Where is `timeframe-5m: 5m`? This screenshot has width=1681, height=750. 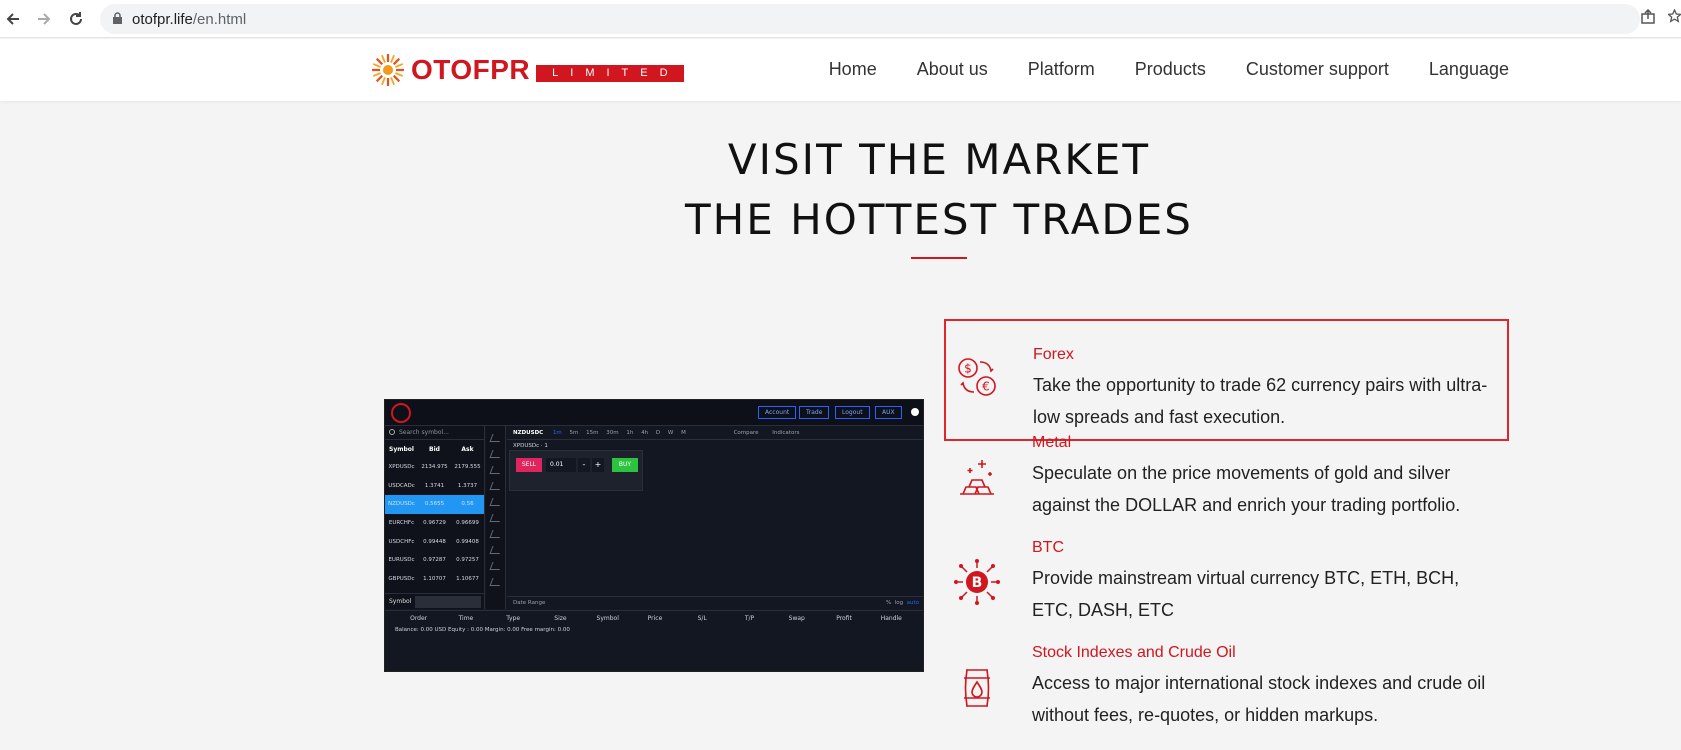
timeframe-5m: 5m is located at coordinates (574, 433).